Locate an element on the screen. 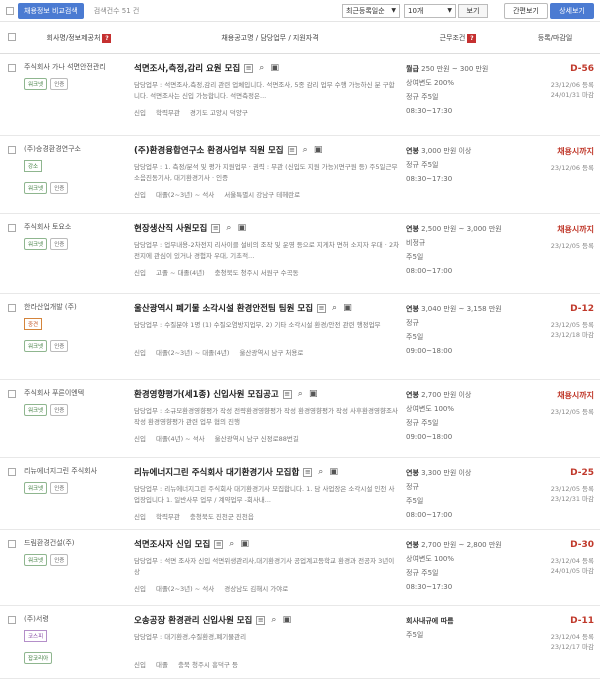  job-title-link: 석면조사자 신입 모집 is located at coordinates (172, 544).